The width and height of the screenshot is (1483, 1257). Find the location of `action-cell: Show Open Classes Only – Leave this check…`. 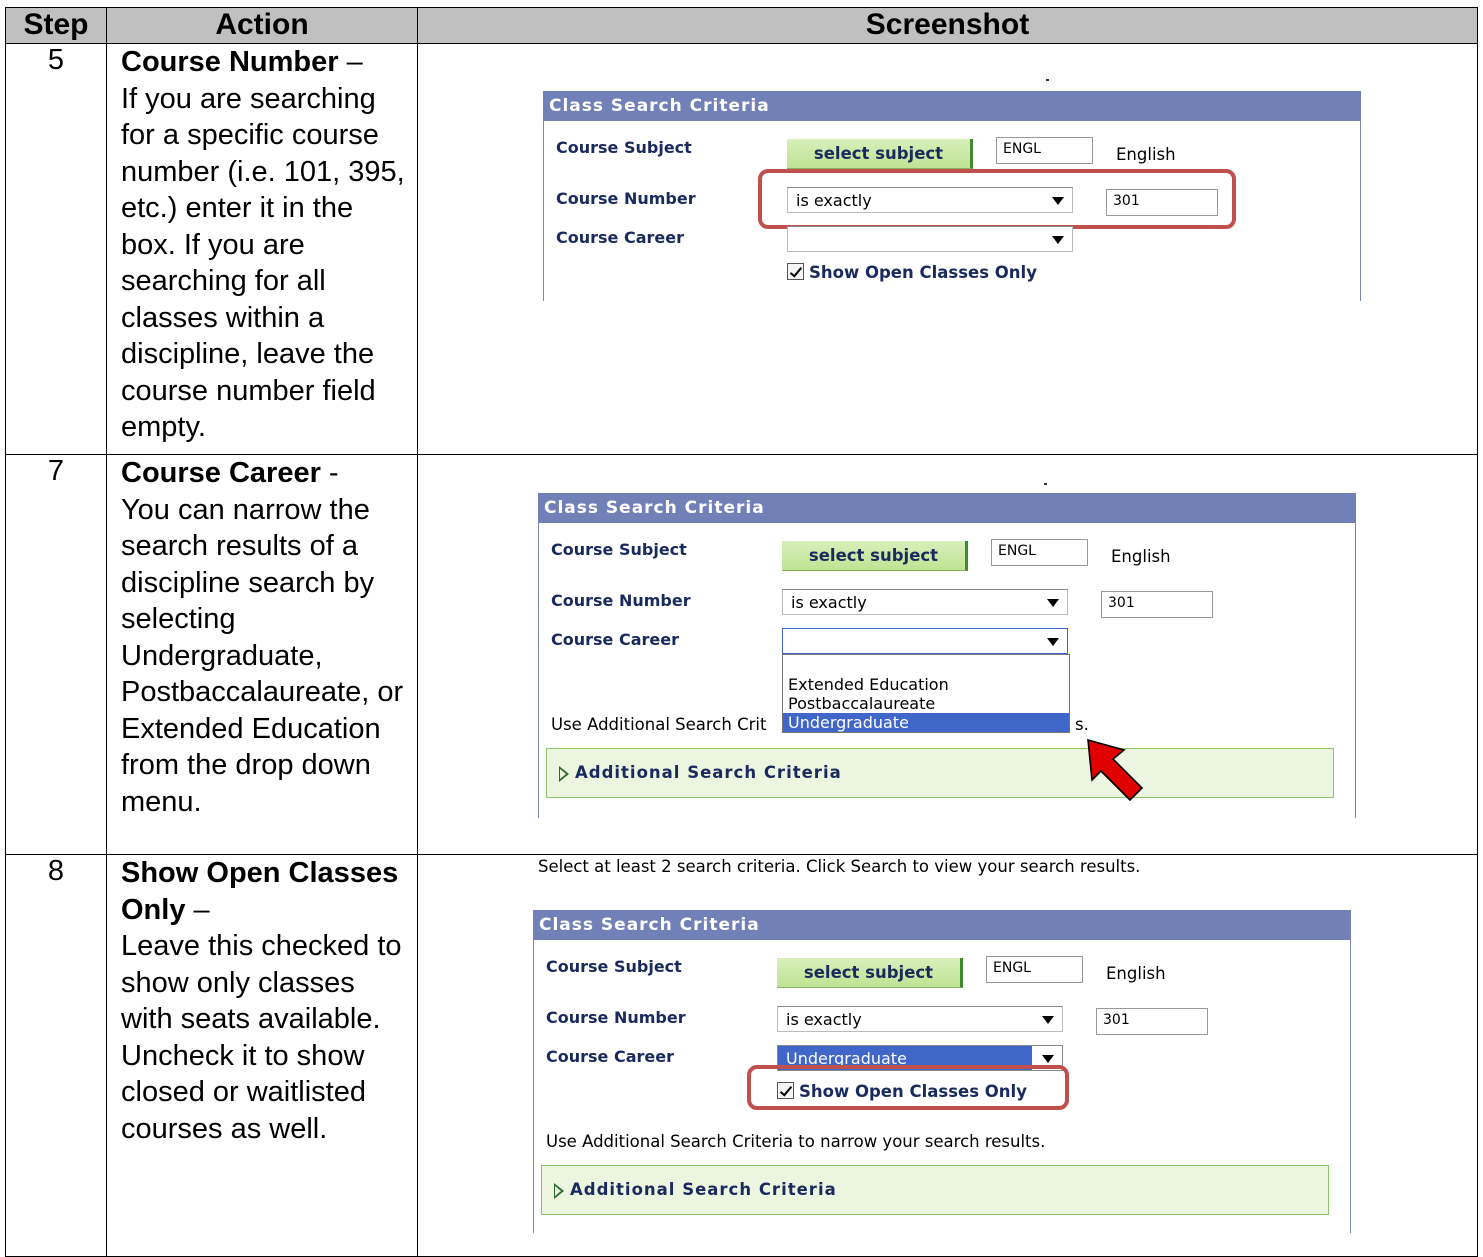

action-cell: Show Open Classes Only – Leave this check… is located at coordinates (262, 1055).